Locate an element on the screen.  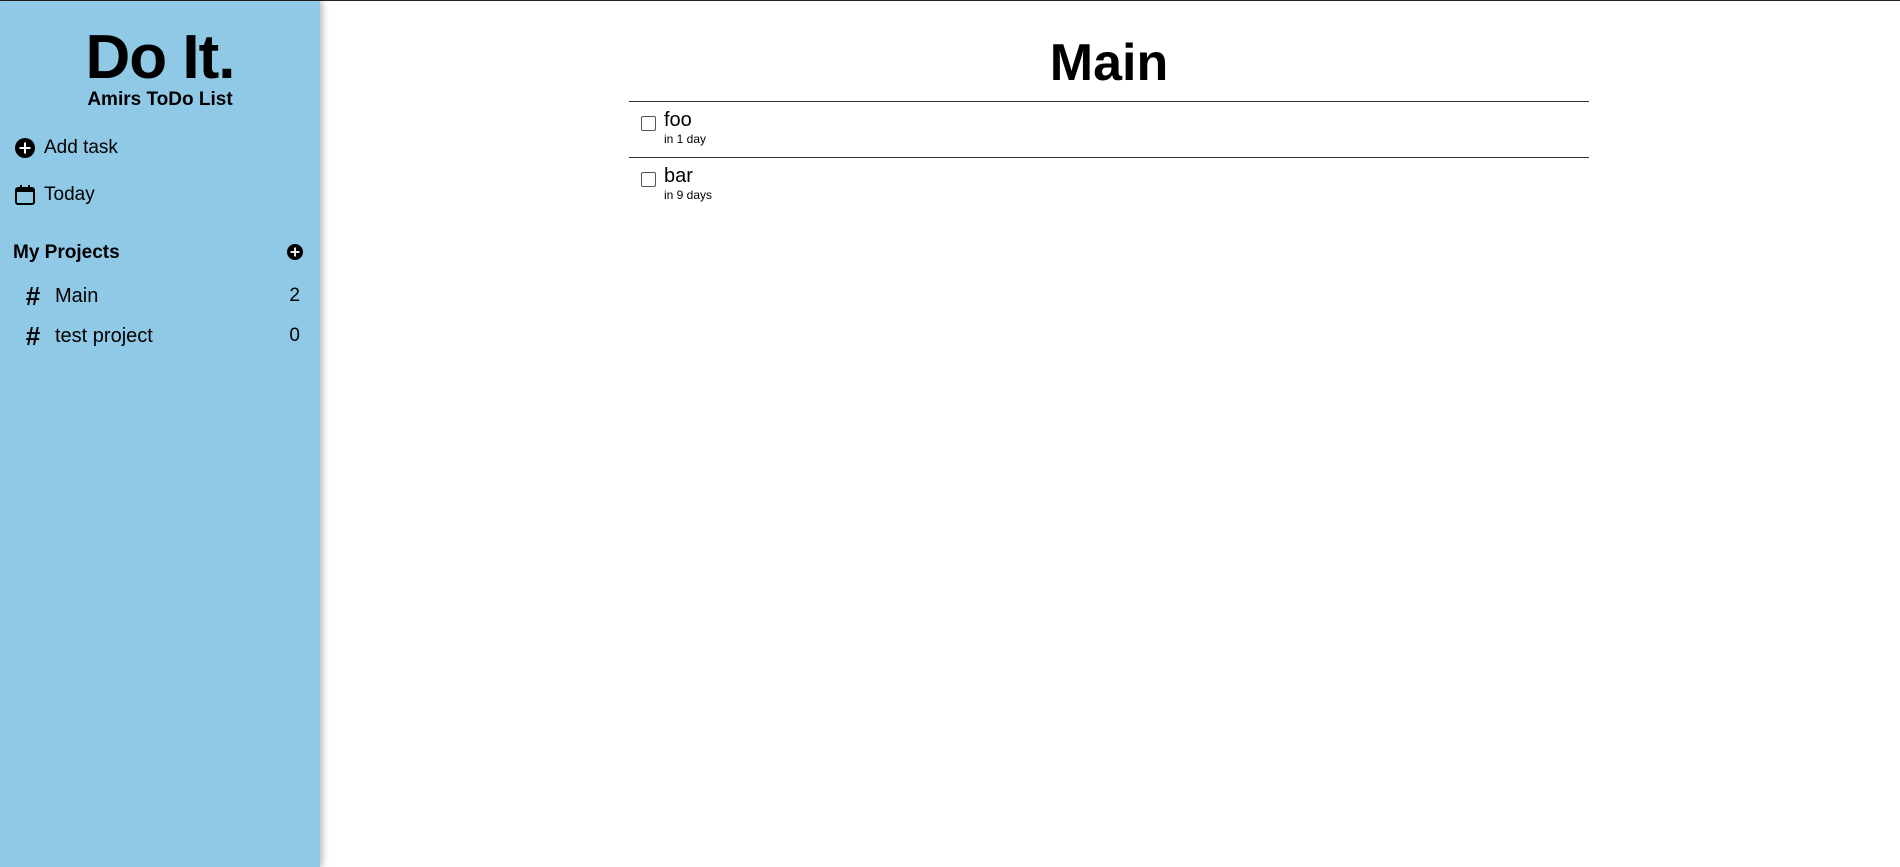
add-task-label: Add task is located at coordinates (81, 147).